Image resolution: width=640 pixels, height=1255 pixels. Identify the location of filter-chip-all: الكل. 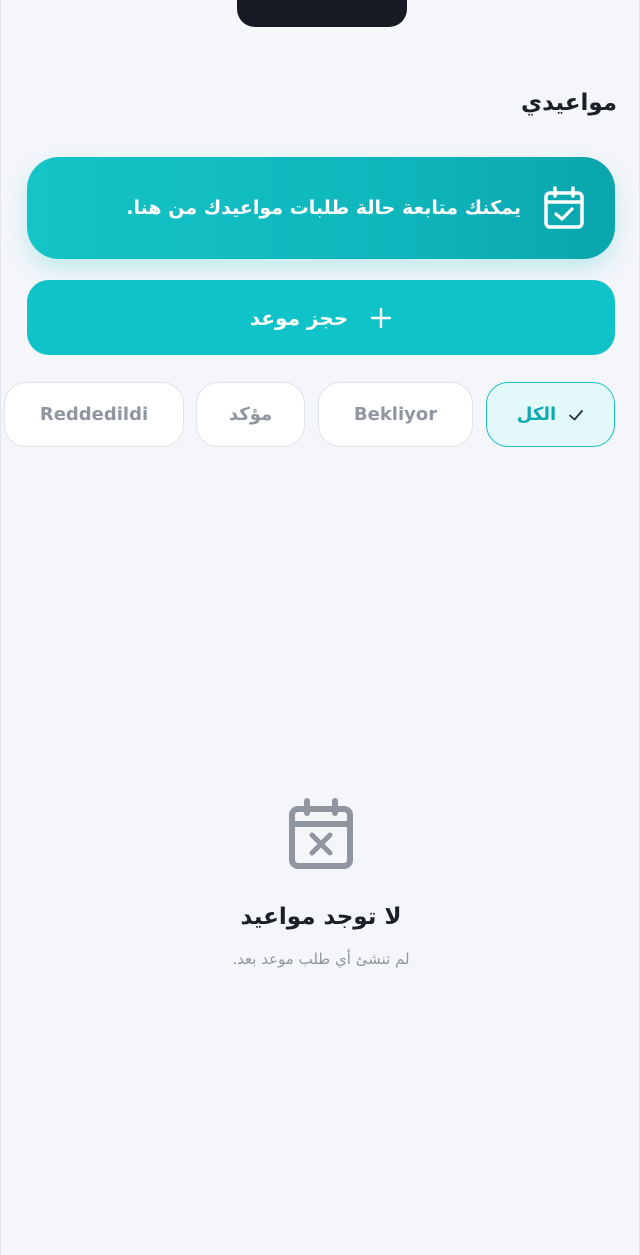
(550, 414).